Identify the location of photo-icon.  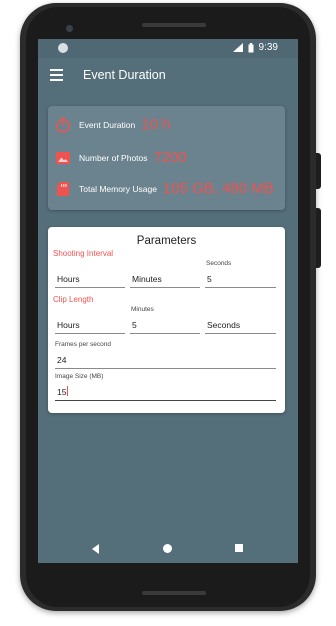
(63, 157).